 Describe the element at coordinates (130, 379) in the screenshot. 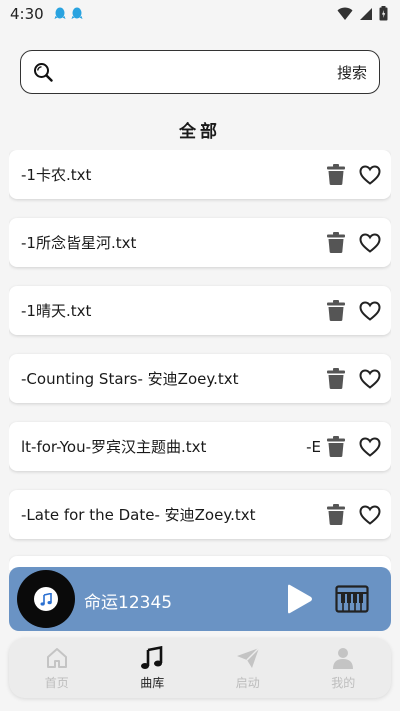

I see `song-name: -Counting Stars- 安迪Zoey.txt` at that location.